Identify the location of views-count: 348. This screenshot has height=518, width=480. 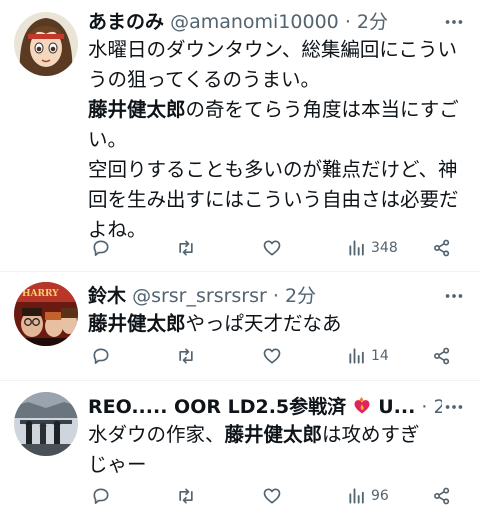
(384, 248).